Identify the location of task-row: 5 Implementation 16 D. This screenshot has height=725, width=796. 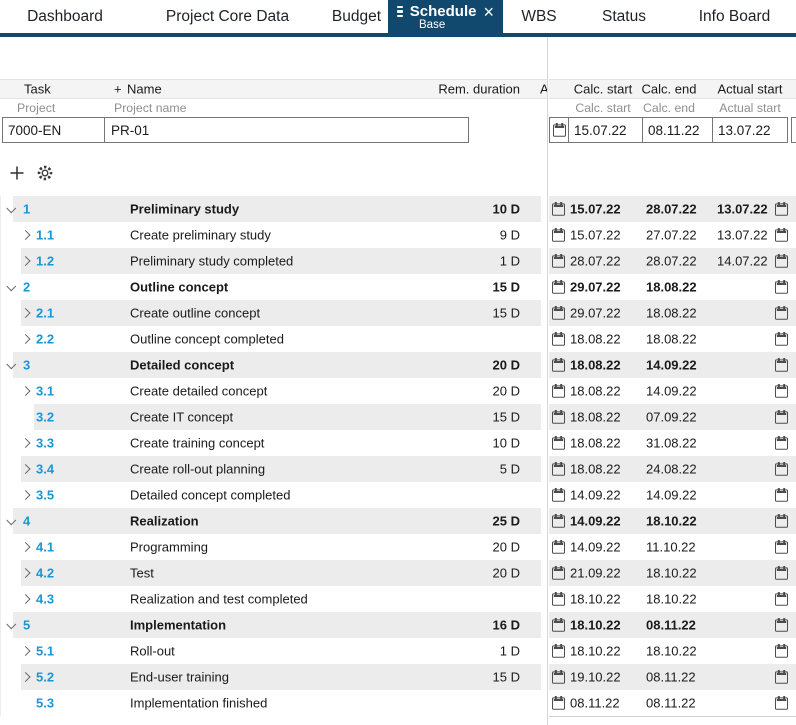
(271, 625).